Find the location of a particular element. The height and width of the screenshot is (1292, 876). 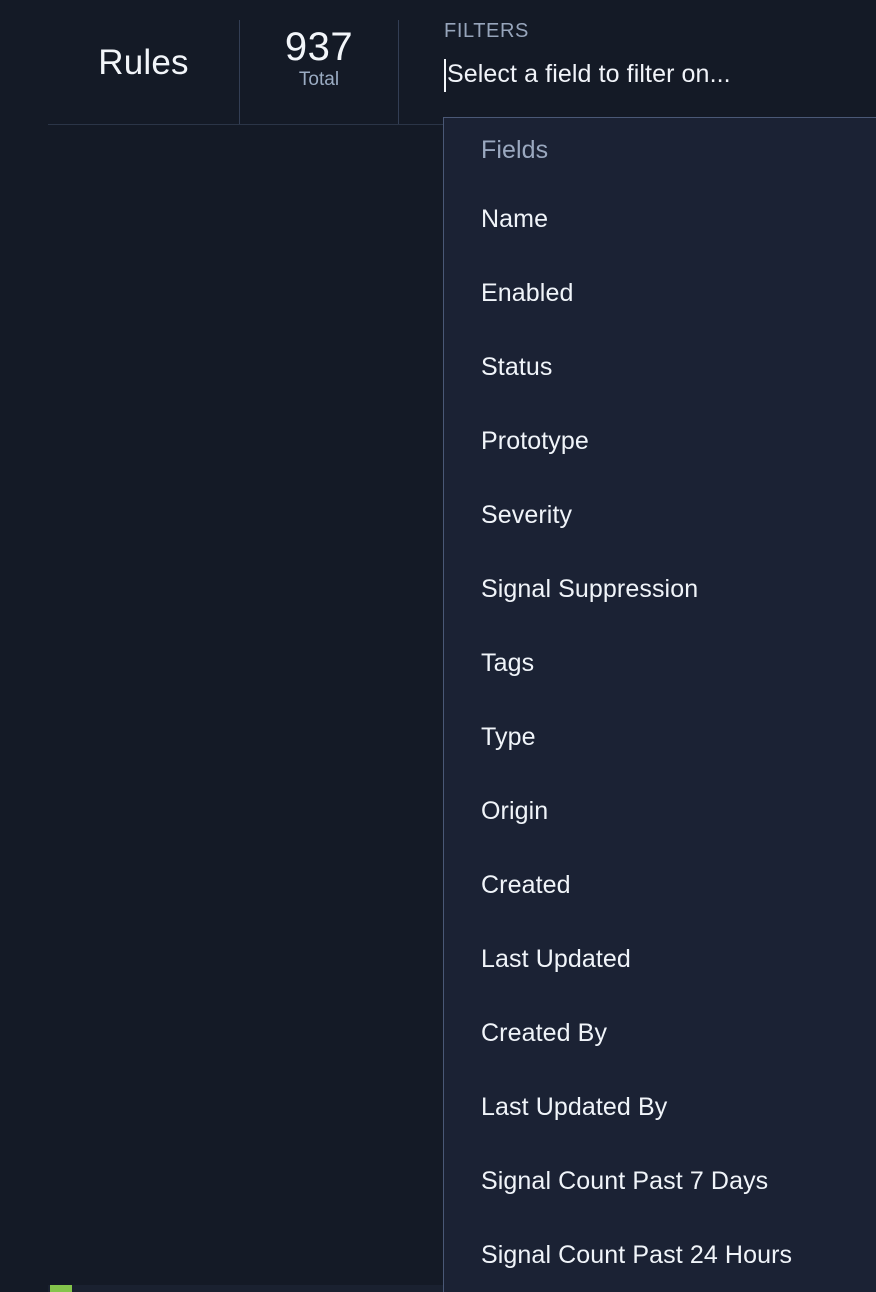

dropdown-item-tags: Tags is located at coordinates (660, 663).